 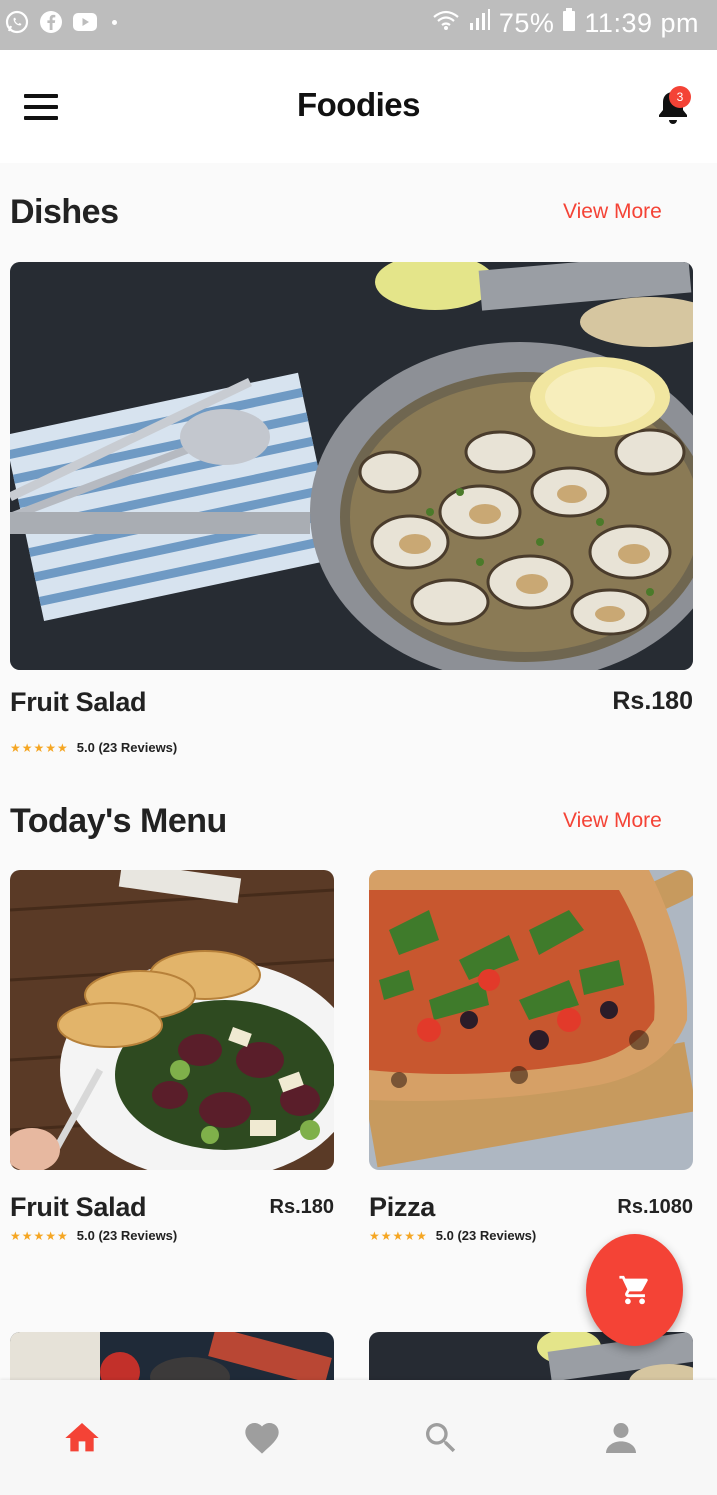 I want to click on nav-favorites, so click(x=262, y=1438).